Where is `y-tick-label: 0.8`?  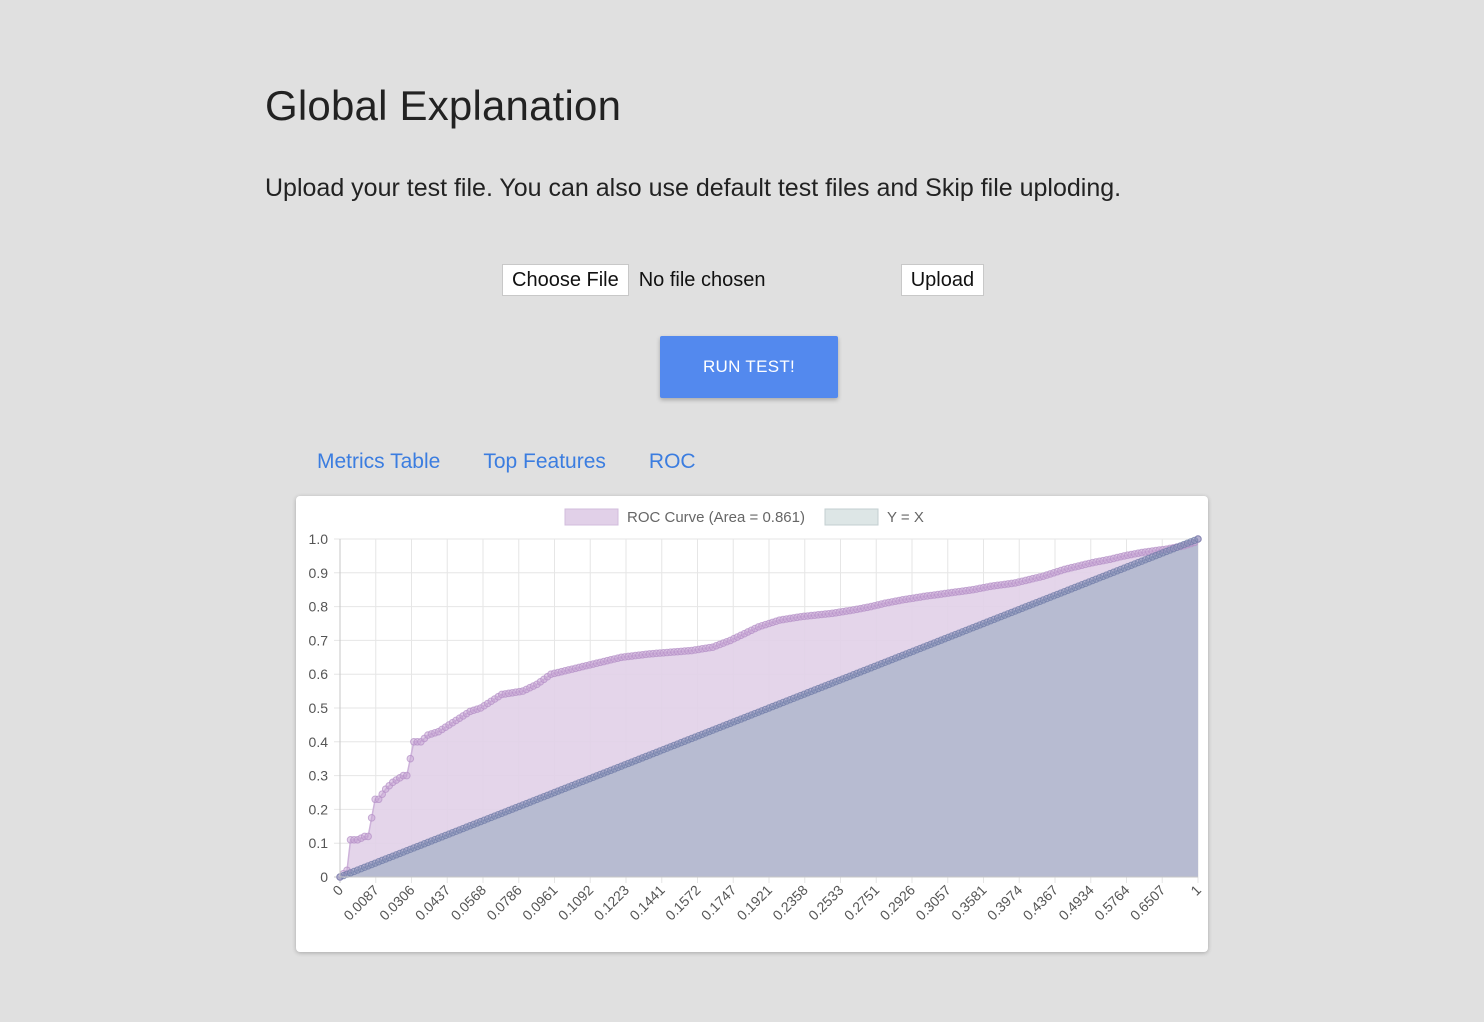 y-tick-label: 0.8 is located at coordinates (319, 607).